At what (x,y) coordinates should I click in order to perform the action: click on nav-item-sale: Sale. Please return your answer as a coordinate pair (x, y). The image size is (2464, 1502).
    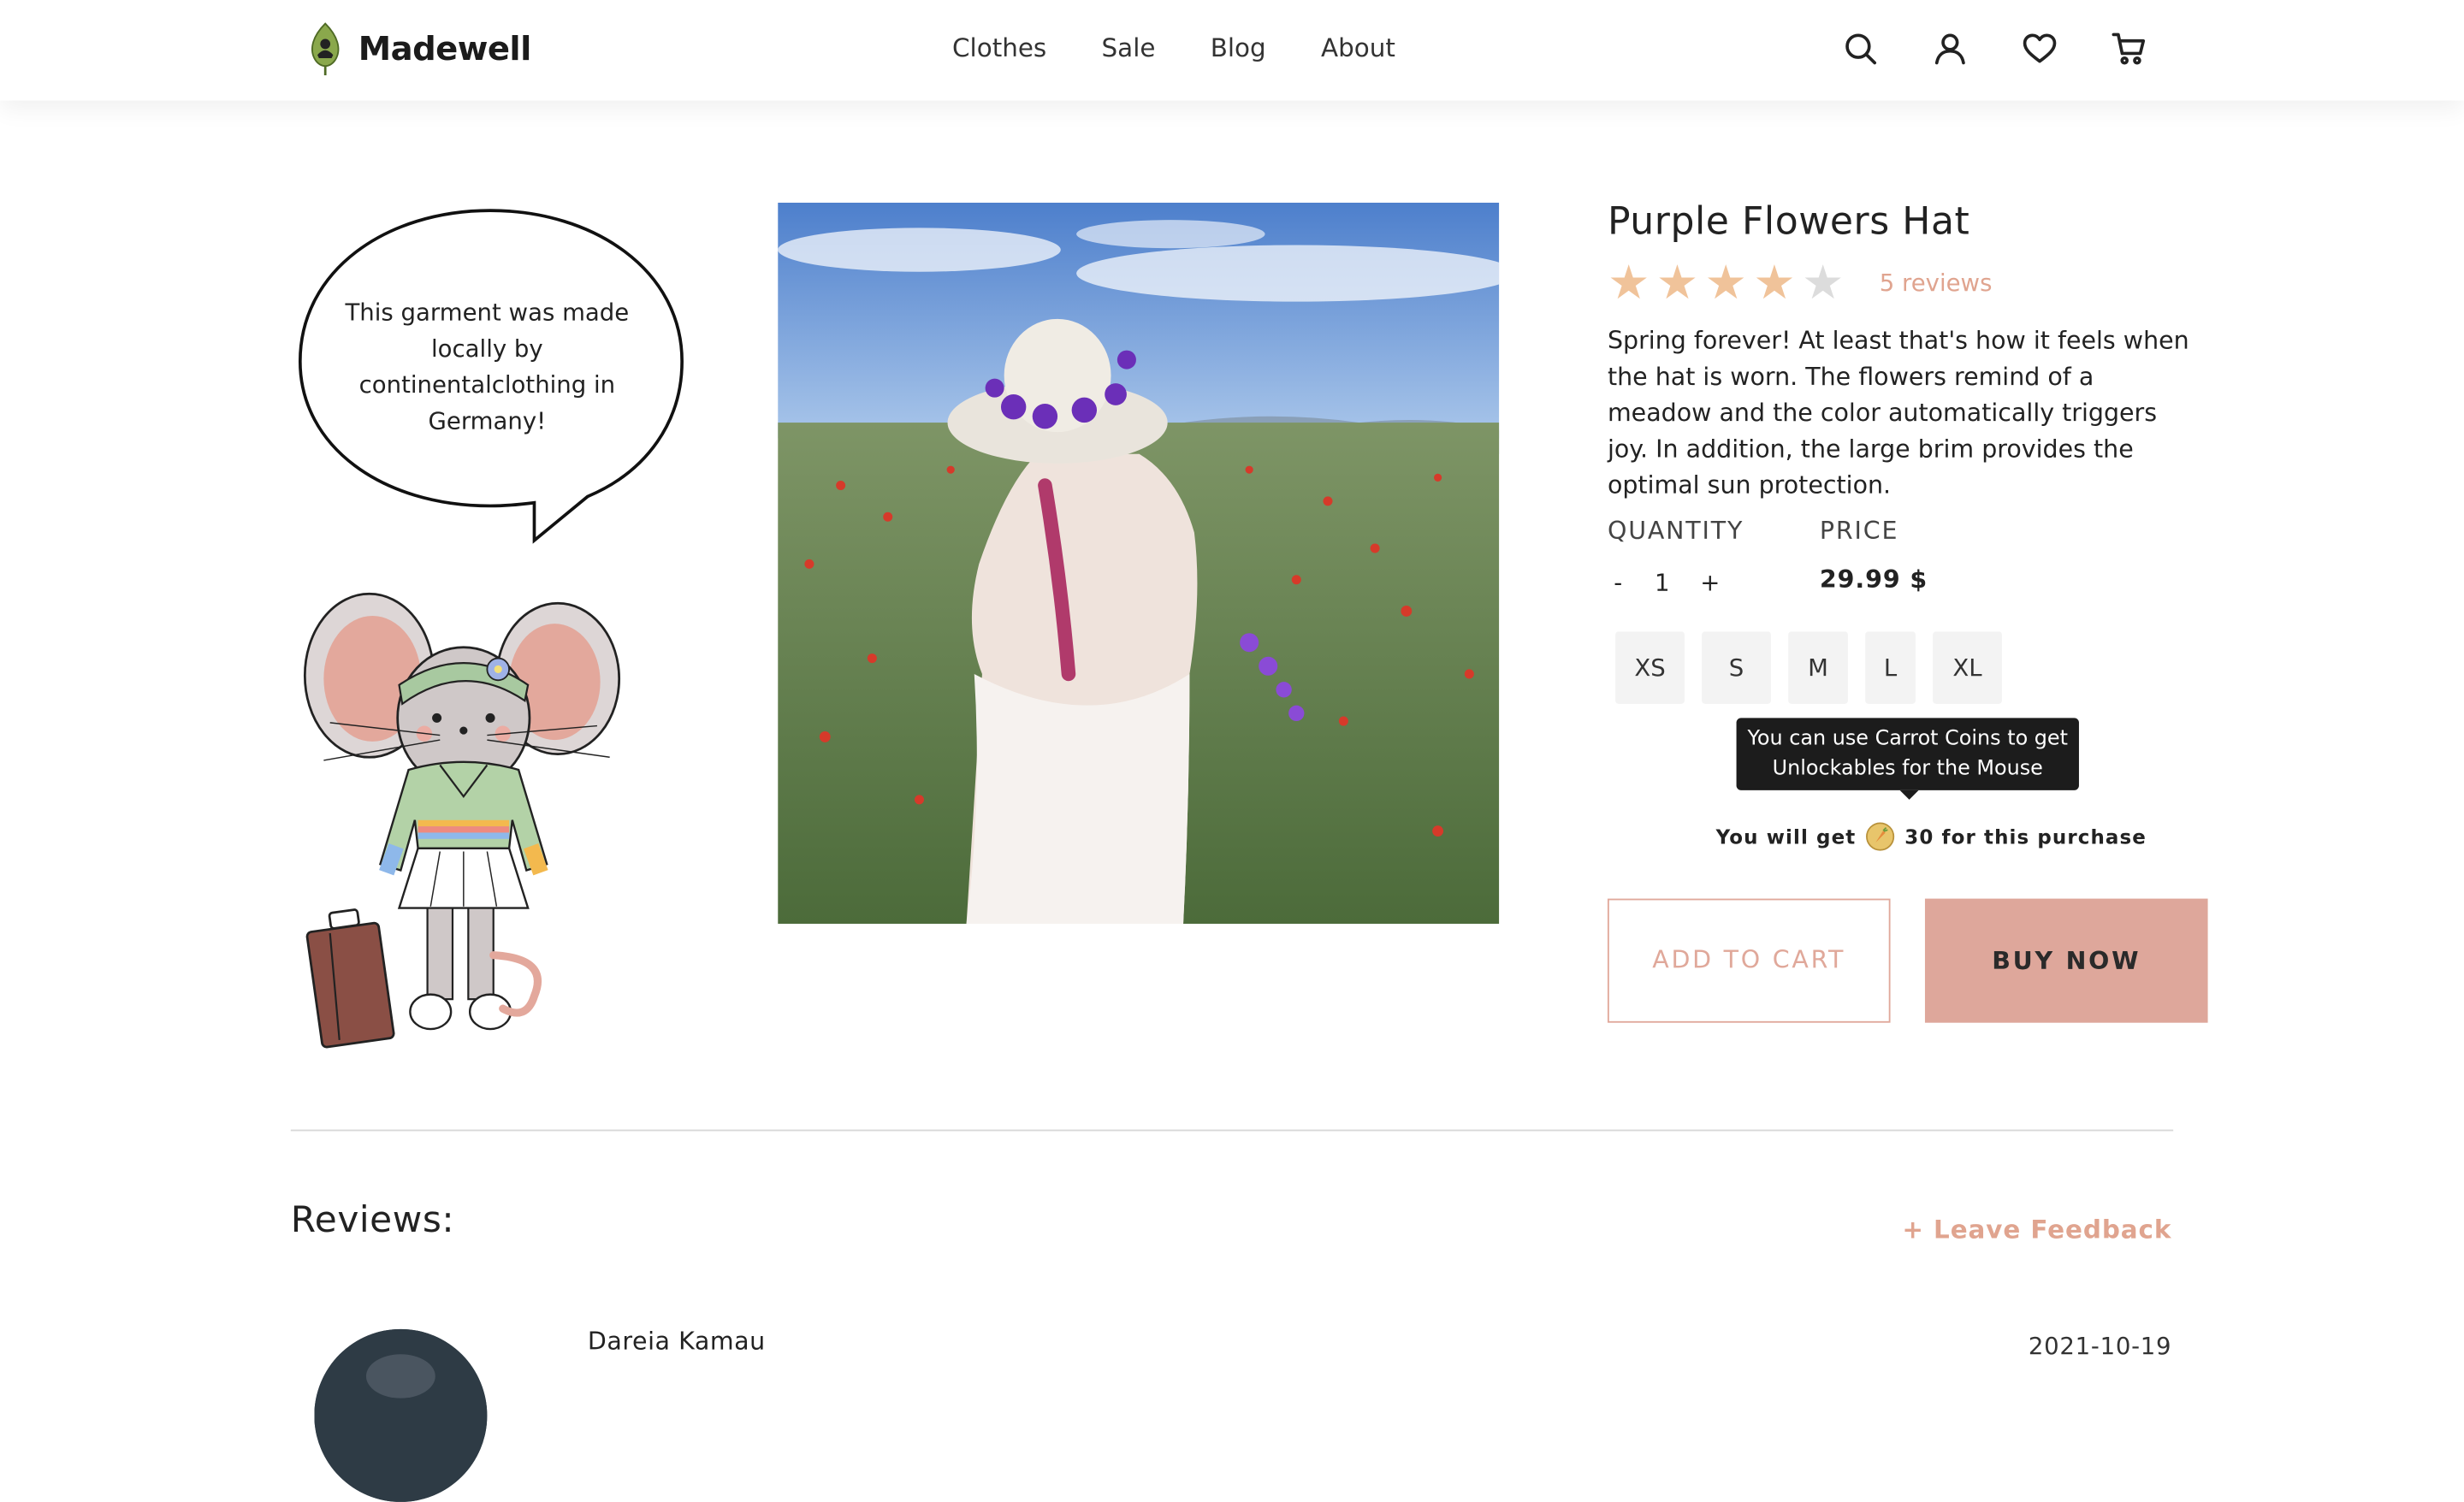
    Looking at the image, I should click on (1129, 48).